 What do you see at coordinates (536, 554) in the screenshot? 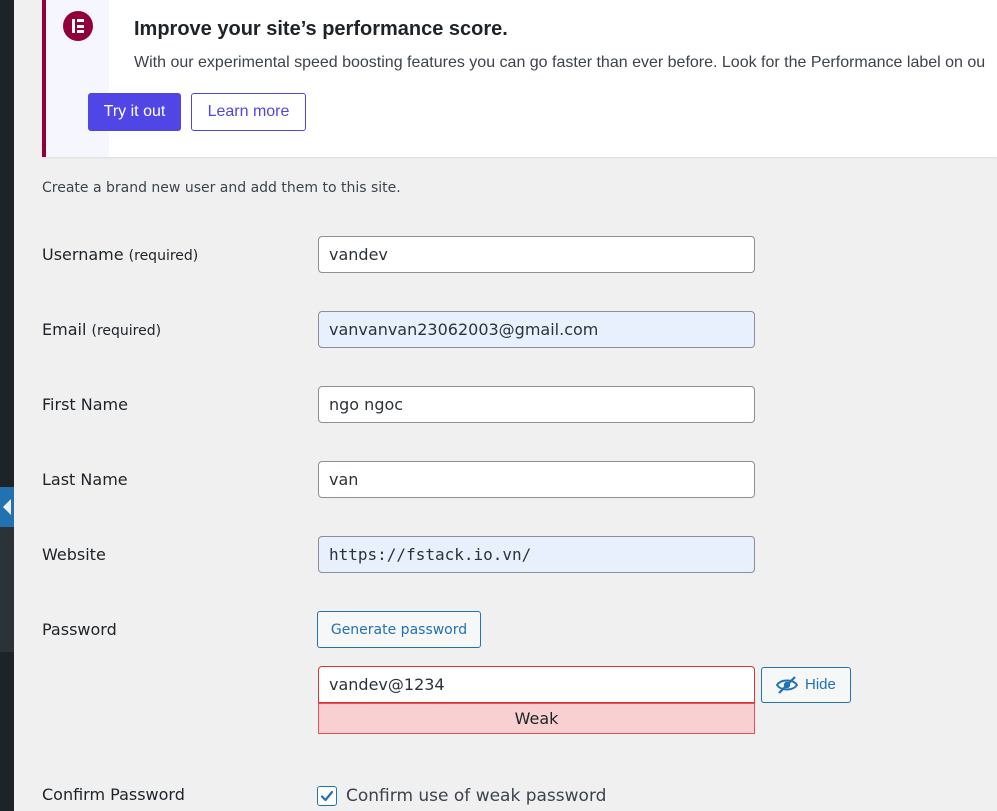
I see `website-input` at bounding box center [536, 554].